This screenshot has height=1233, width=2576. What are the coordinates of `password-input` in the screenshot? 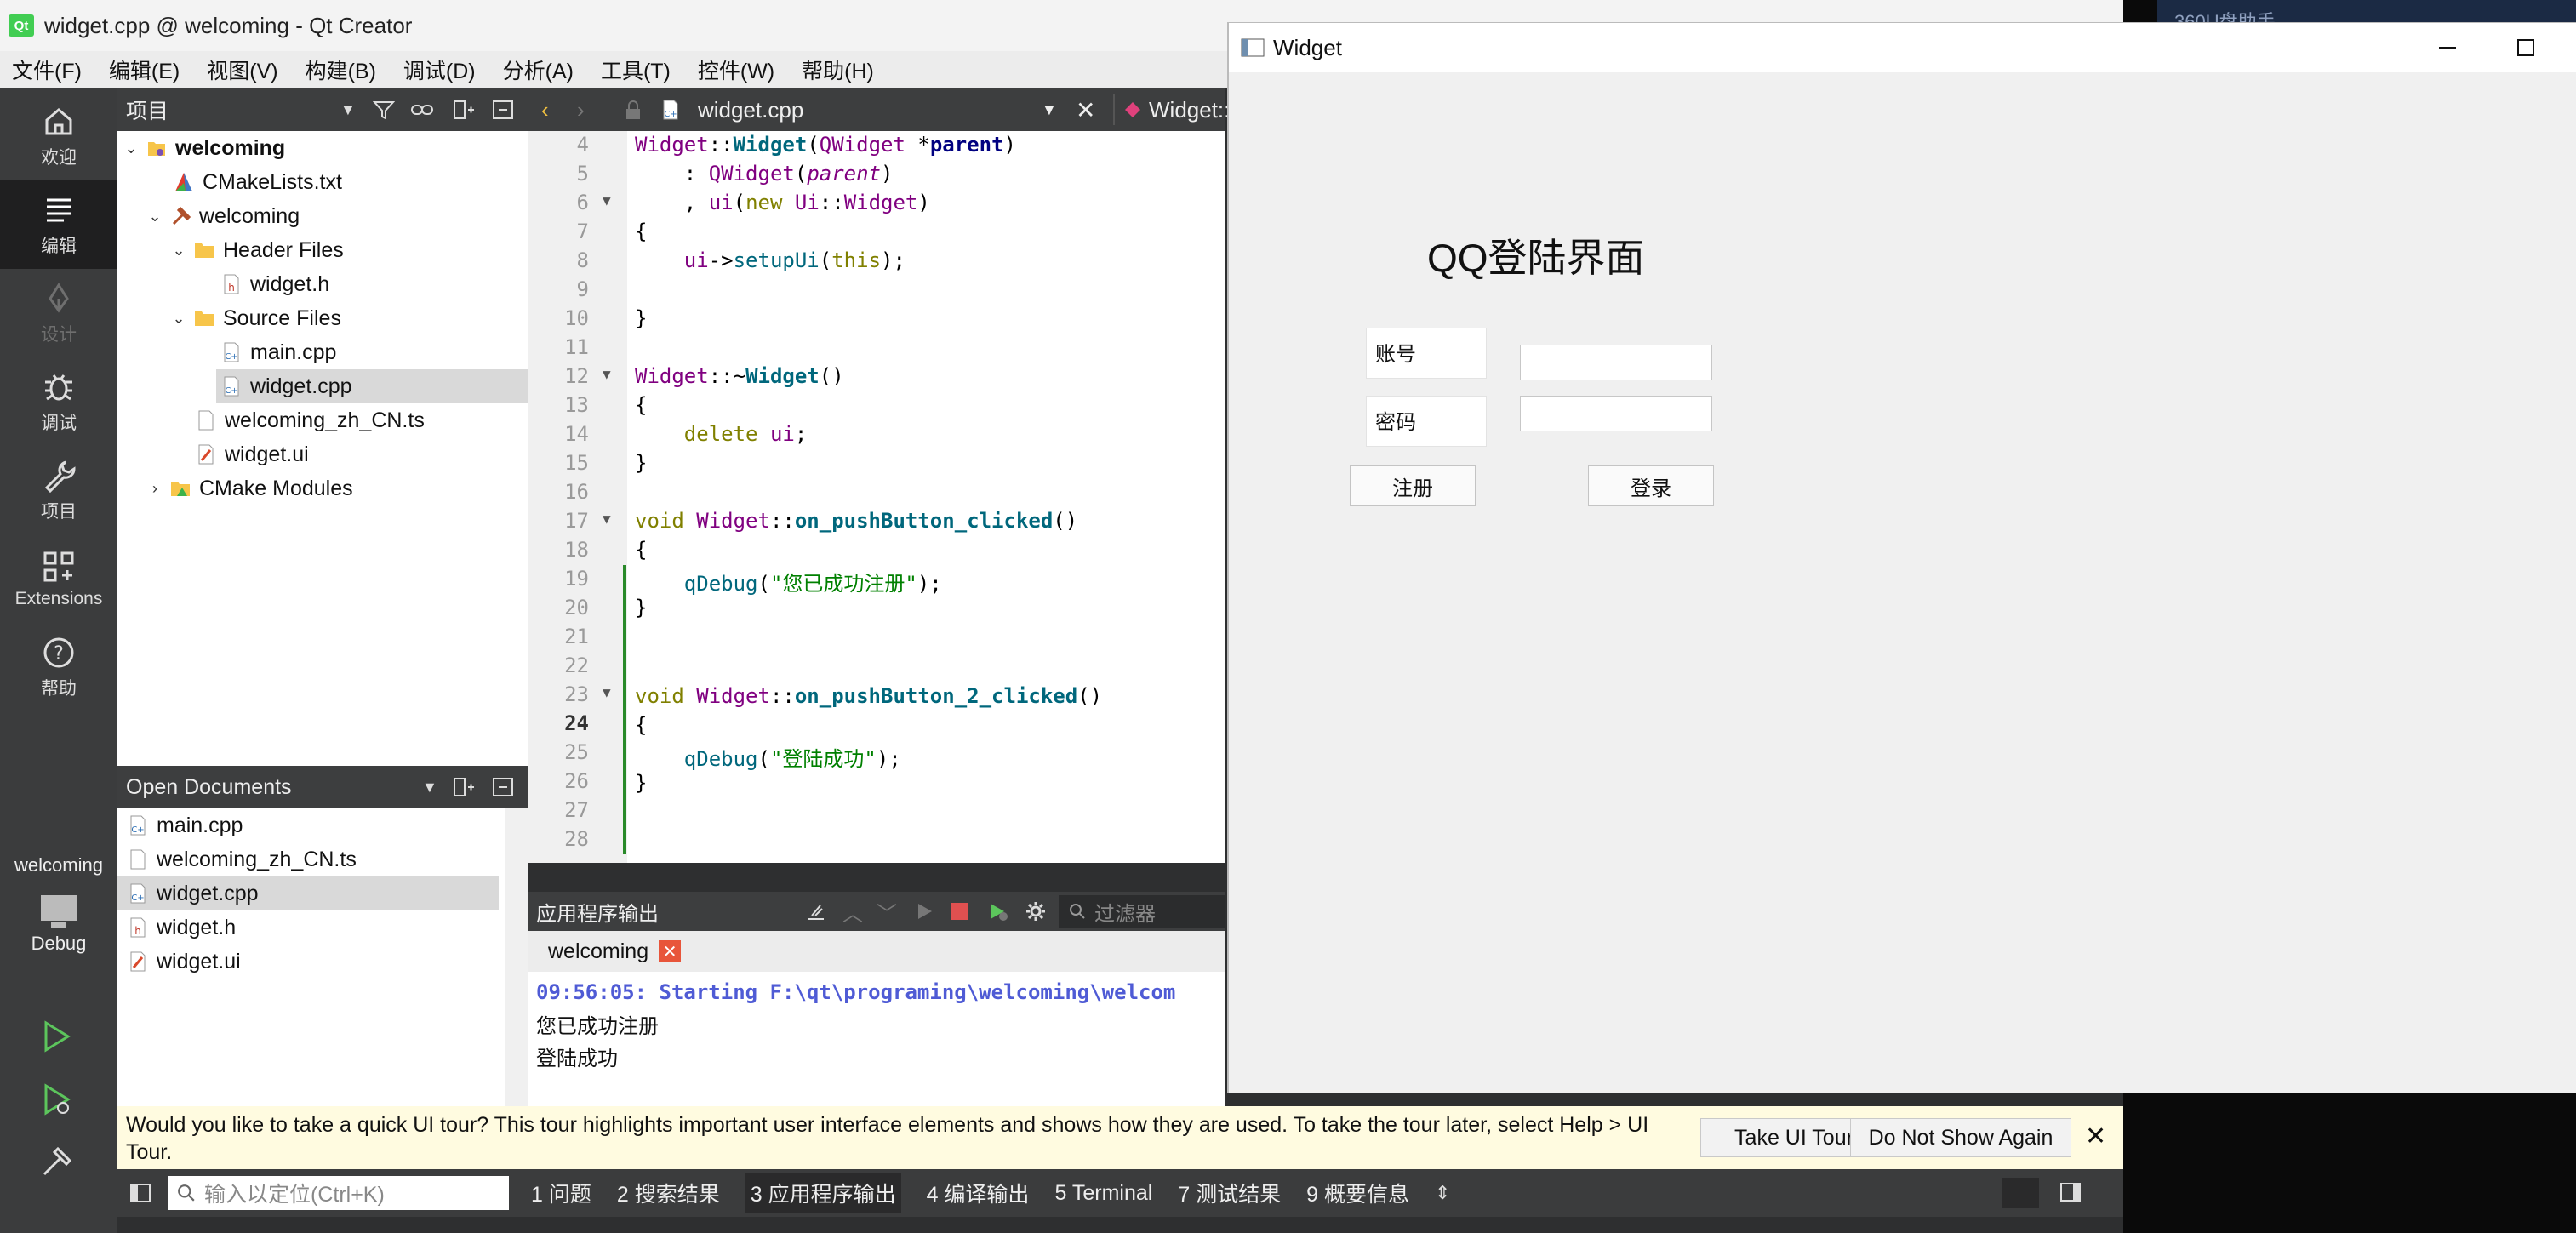 It's located at (1616, 414).